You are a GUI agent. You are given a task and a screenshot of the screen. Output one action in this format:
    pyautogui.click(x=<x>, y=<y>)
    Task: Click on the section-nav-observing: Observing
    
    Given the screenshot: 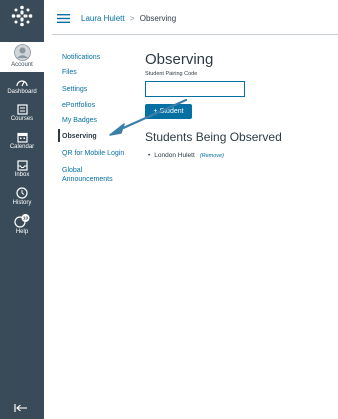 What is the action you would take?
    pyautogui.click(x=79, y=136)
    